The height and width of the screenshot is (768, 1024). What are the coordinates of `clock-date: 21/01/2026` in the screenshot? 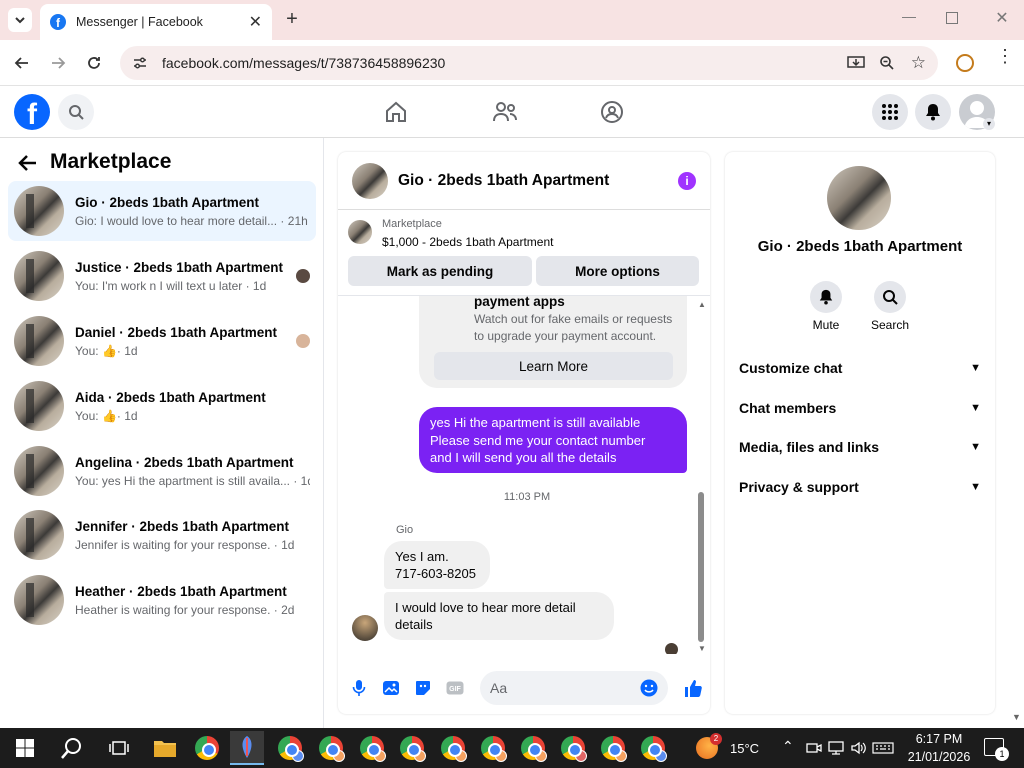 It's located at (939, 757).